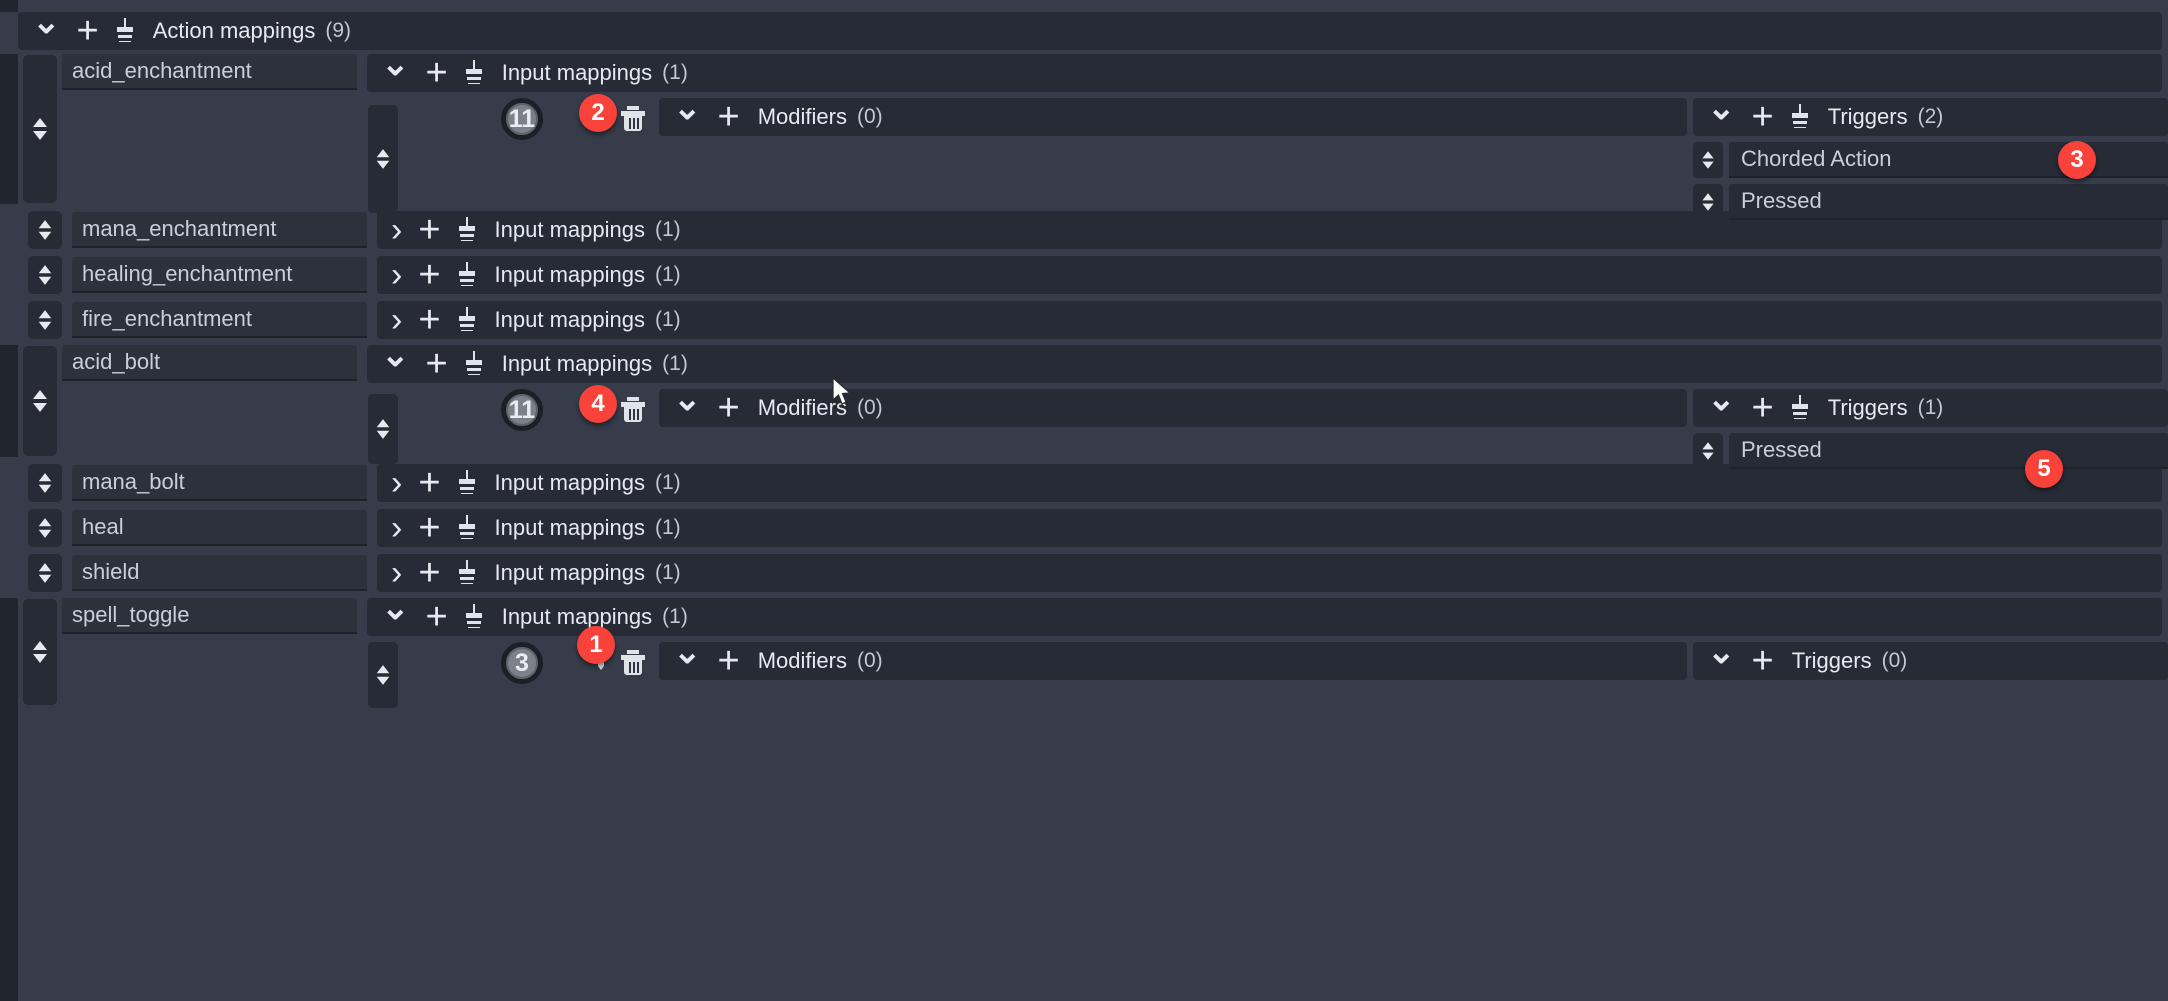 The width and height of the screenshot is (2168, 1001). Describe the element at coordinates (1090, 31) in the screenshot. I see `action-mappings-header: Action mappings (9)` at that location.